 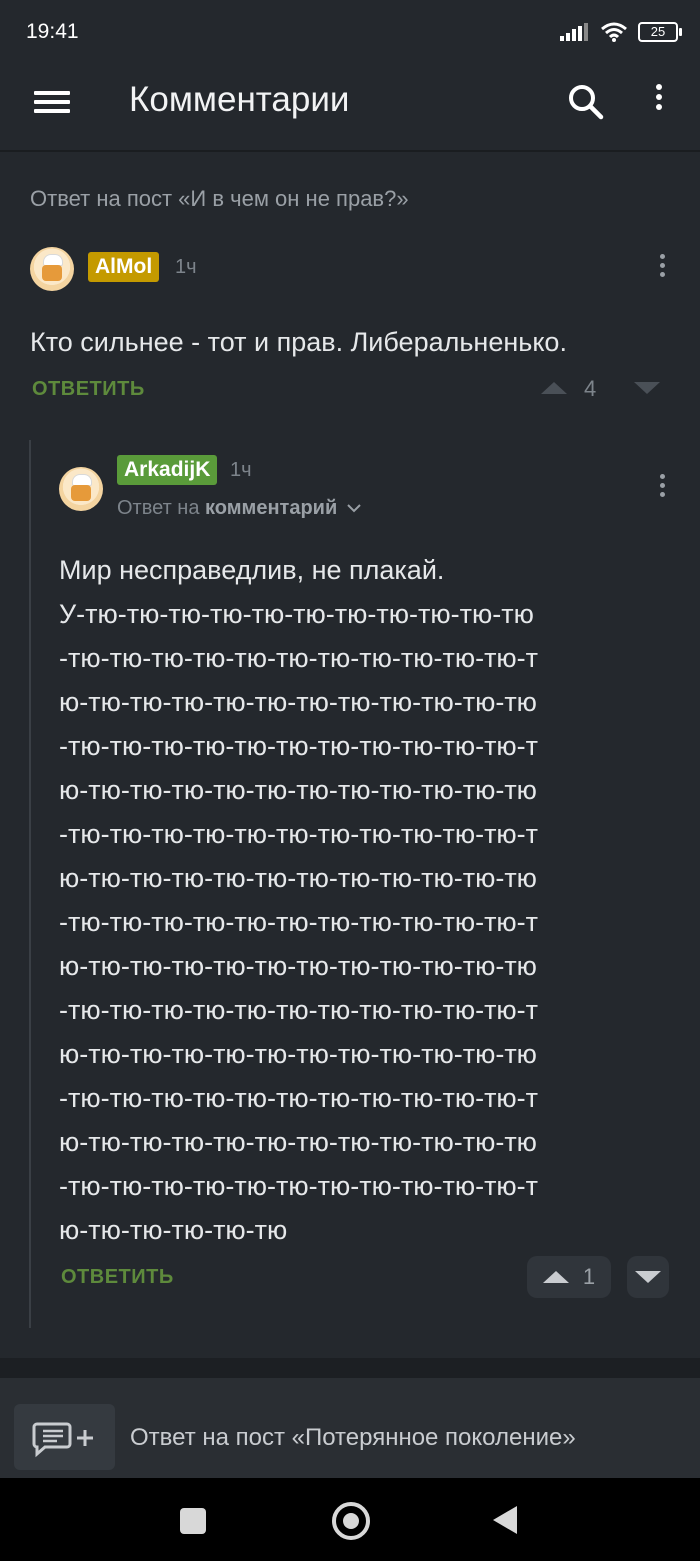 What do you see at coordinates (353, 1438) in the screenshot?
I see `next-post-reference: Ответ на пост «Потерянное поколение»` at bounding box center [353, 1438].